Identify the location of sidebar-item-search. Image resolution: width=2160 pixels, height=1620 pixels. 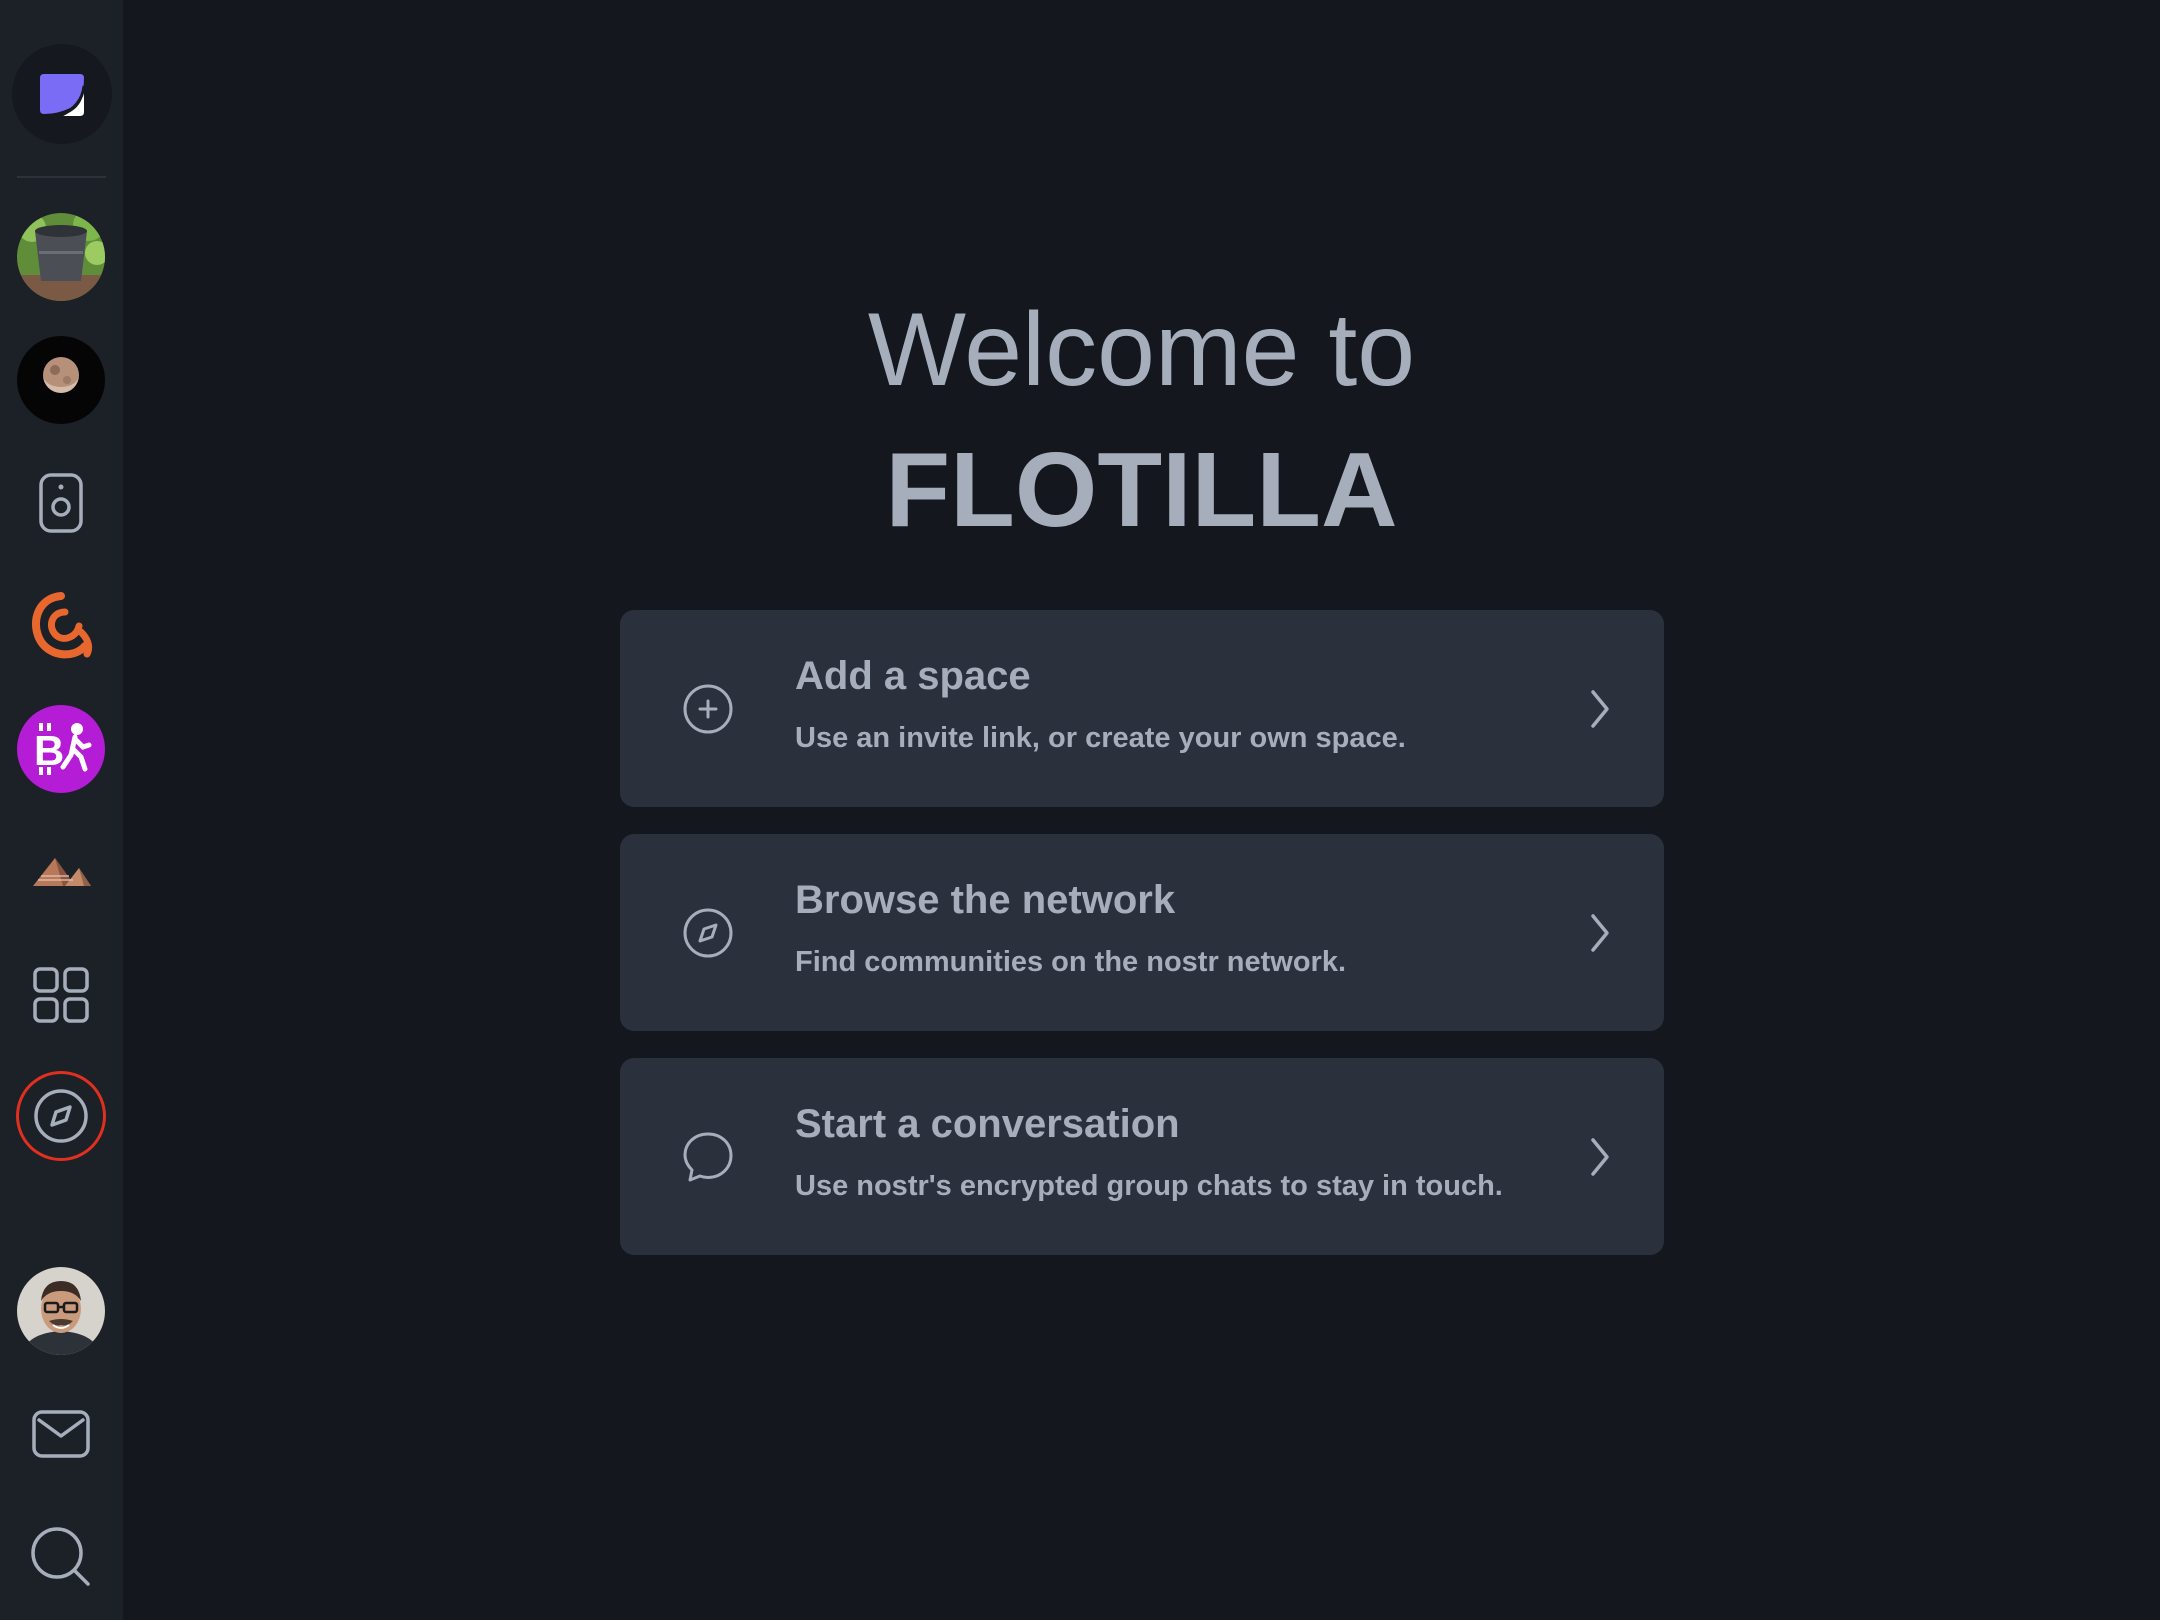
(61, 1557).